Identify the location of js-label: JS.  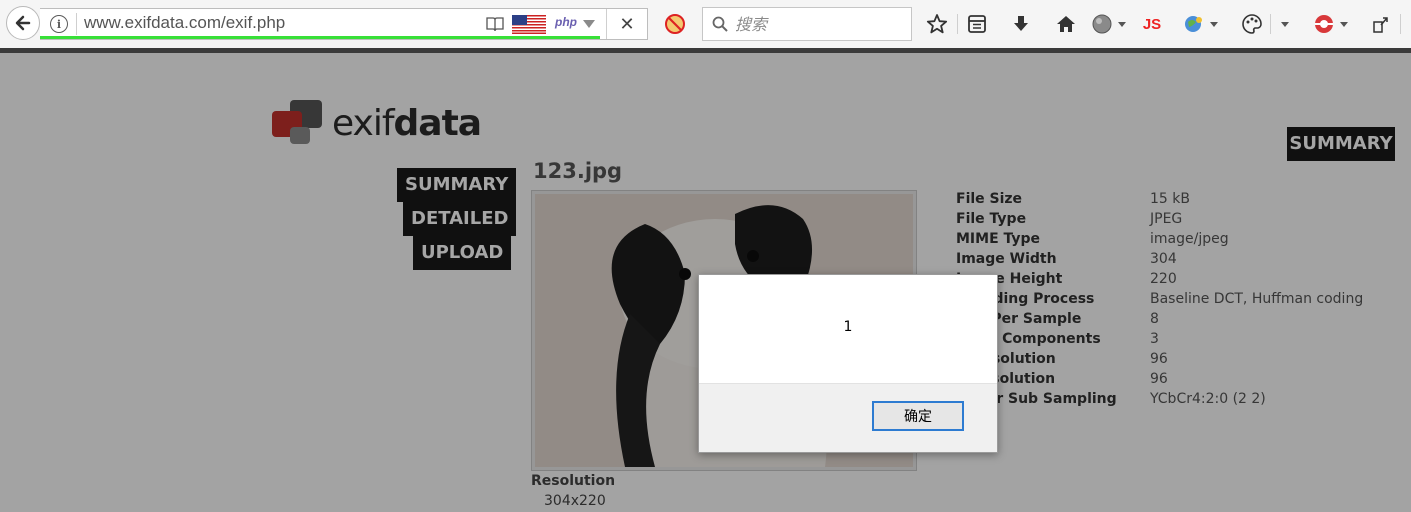
(1152, 24).